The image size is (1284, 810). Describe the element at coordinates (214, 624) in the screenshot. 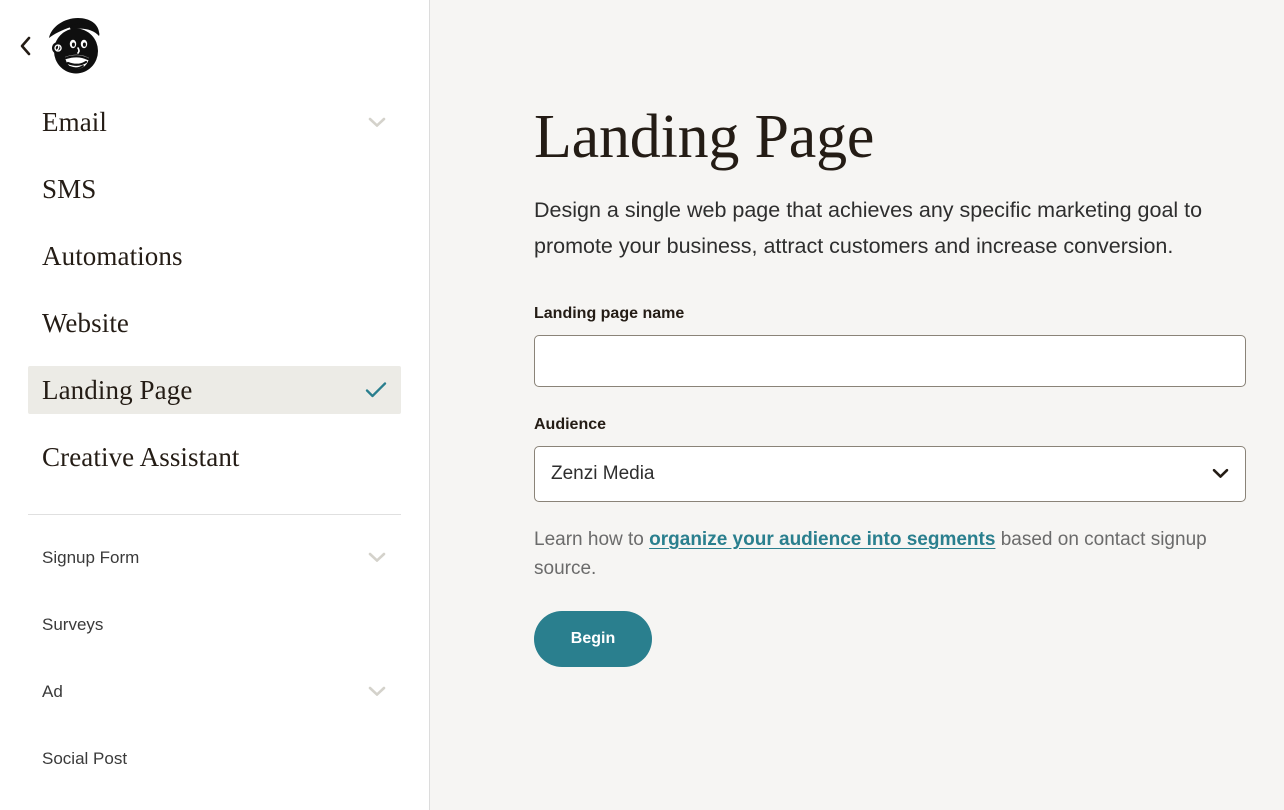

I see `sidebar-item-surveys: Surveys` at that location.